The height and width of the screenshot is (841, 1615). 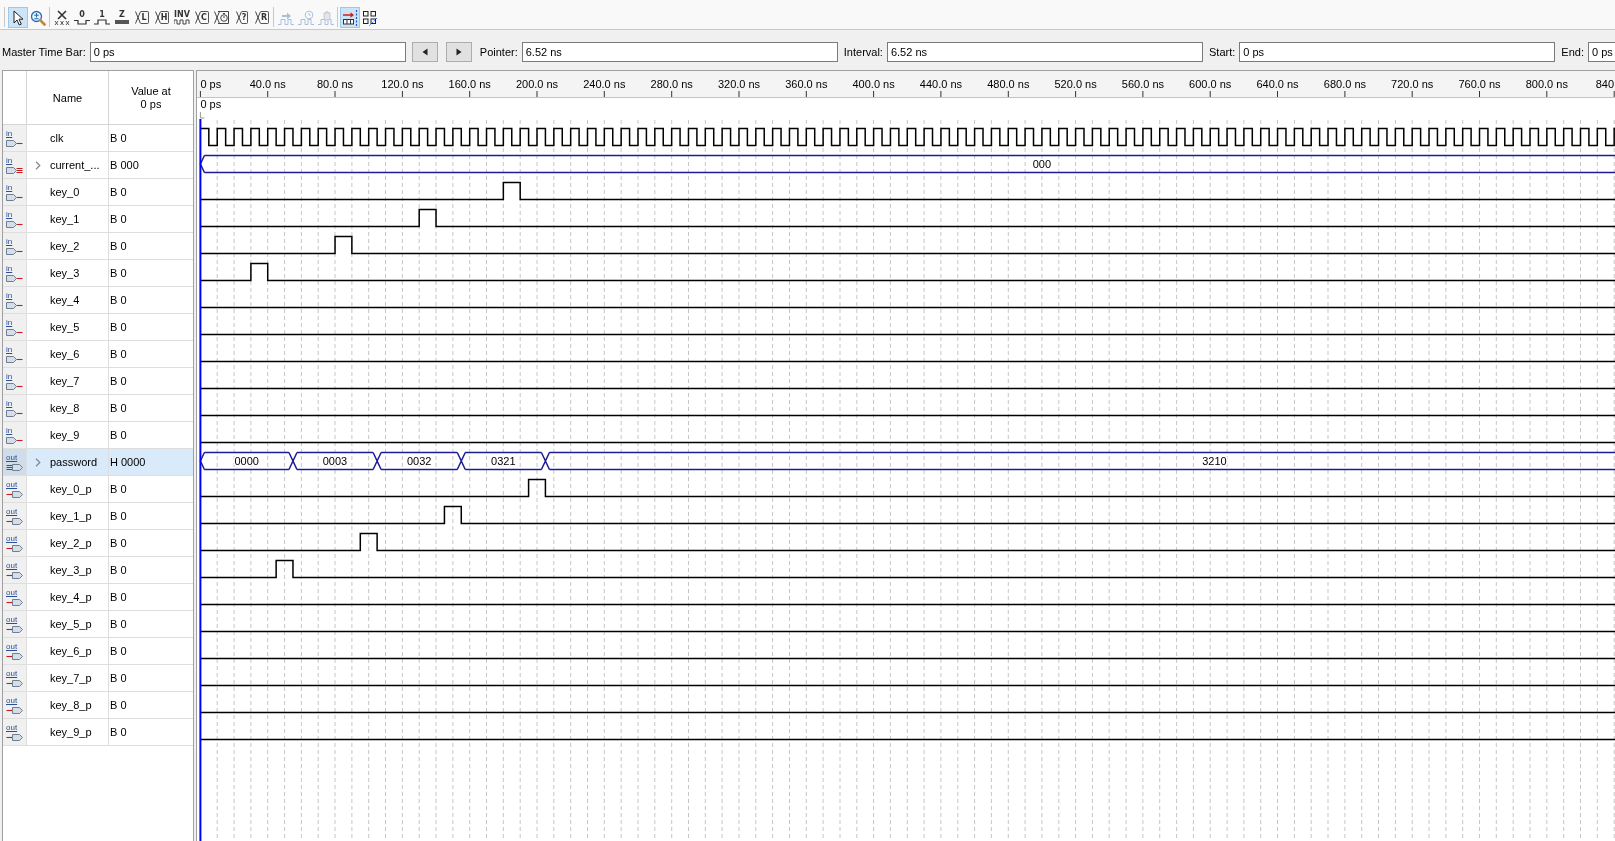 I want to click on signal-row: in clk B 0, so click(x=98, y=138).